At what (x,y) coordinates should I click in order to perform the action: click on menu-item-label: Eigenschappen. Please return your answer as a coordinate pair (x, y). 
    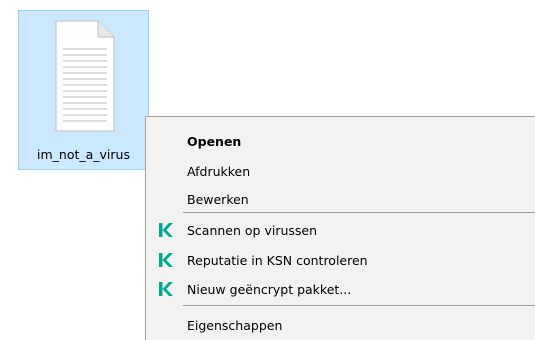
    Looking at the image, I should click on (235, 325).